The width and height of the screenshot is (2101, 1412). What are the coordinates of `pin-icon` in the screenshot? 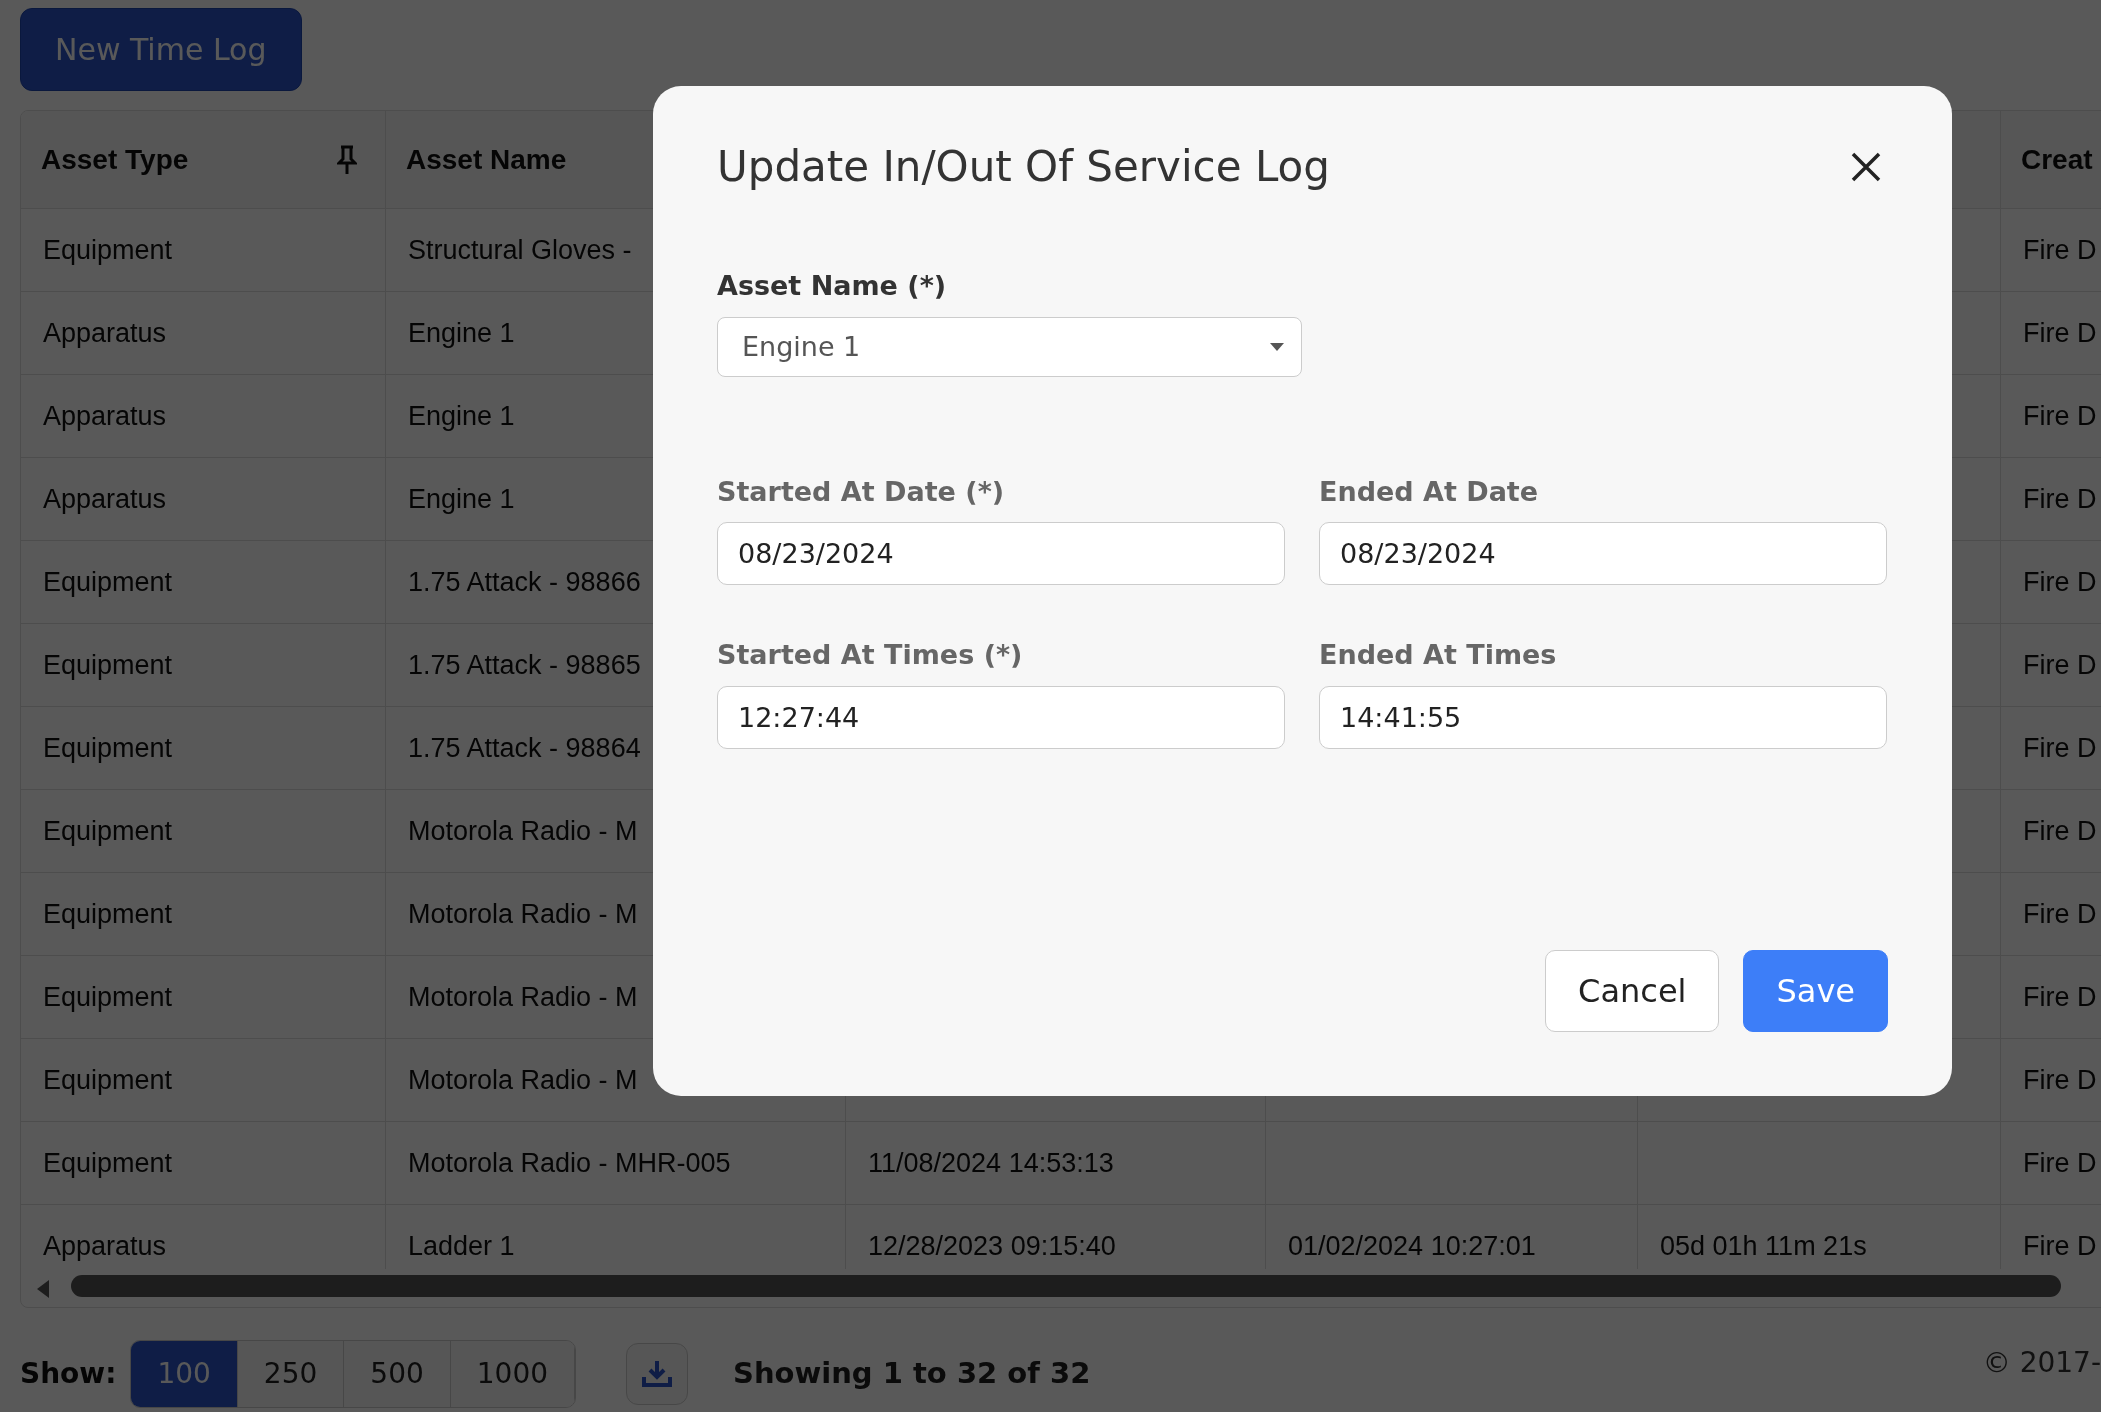 It's located at (347, 159).